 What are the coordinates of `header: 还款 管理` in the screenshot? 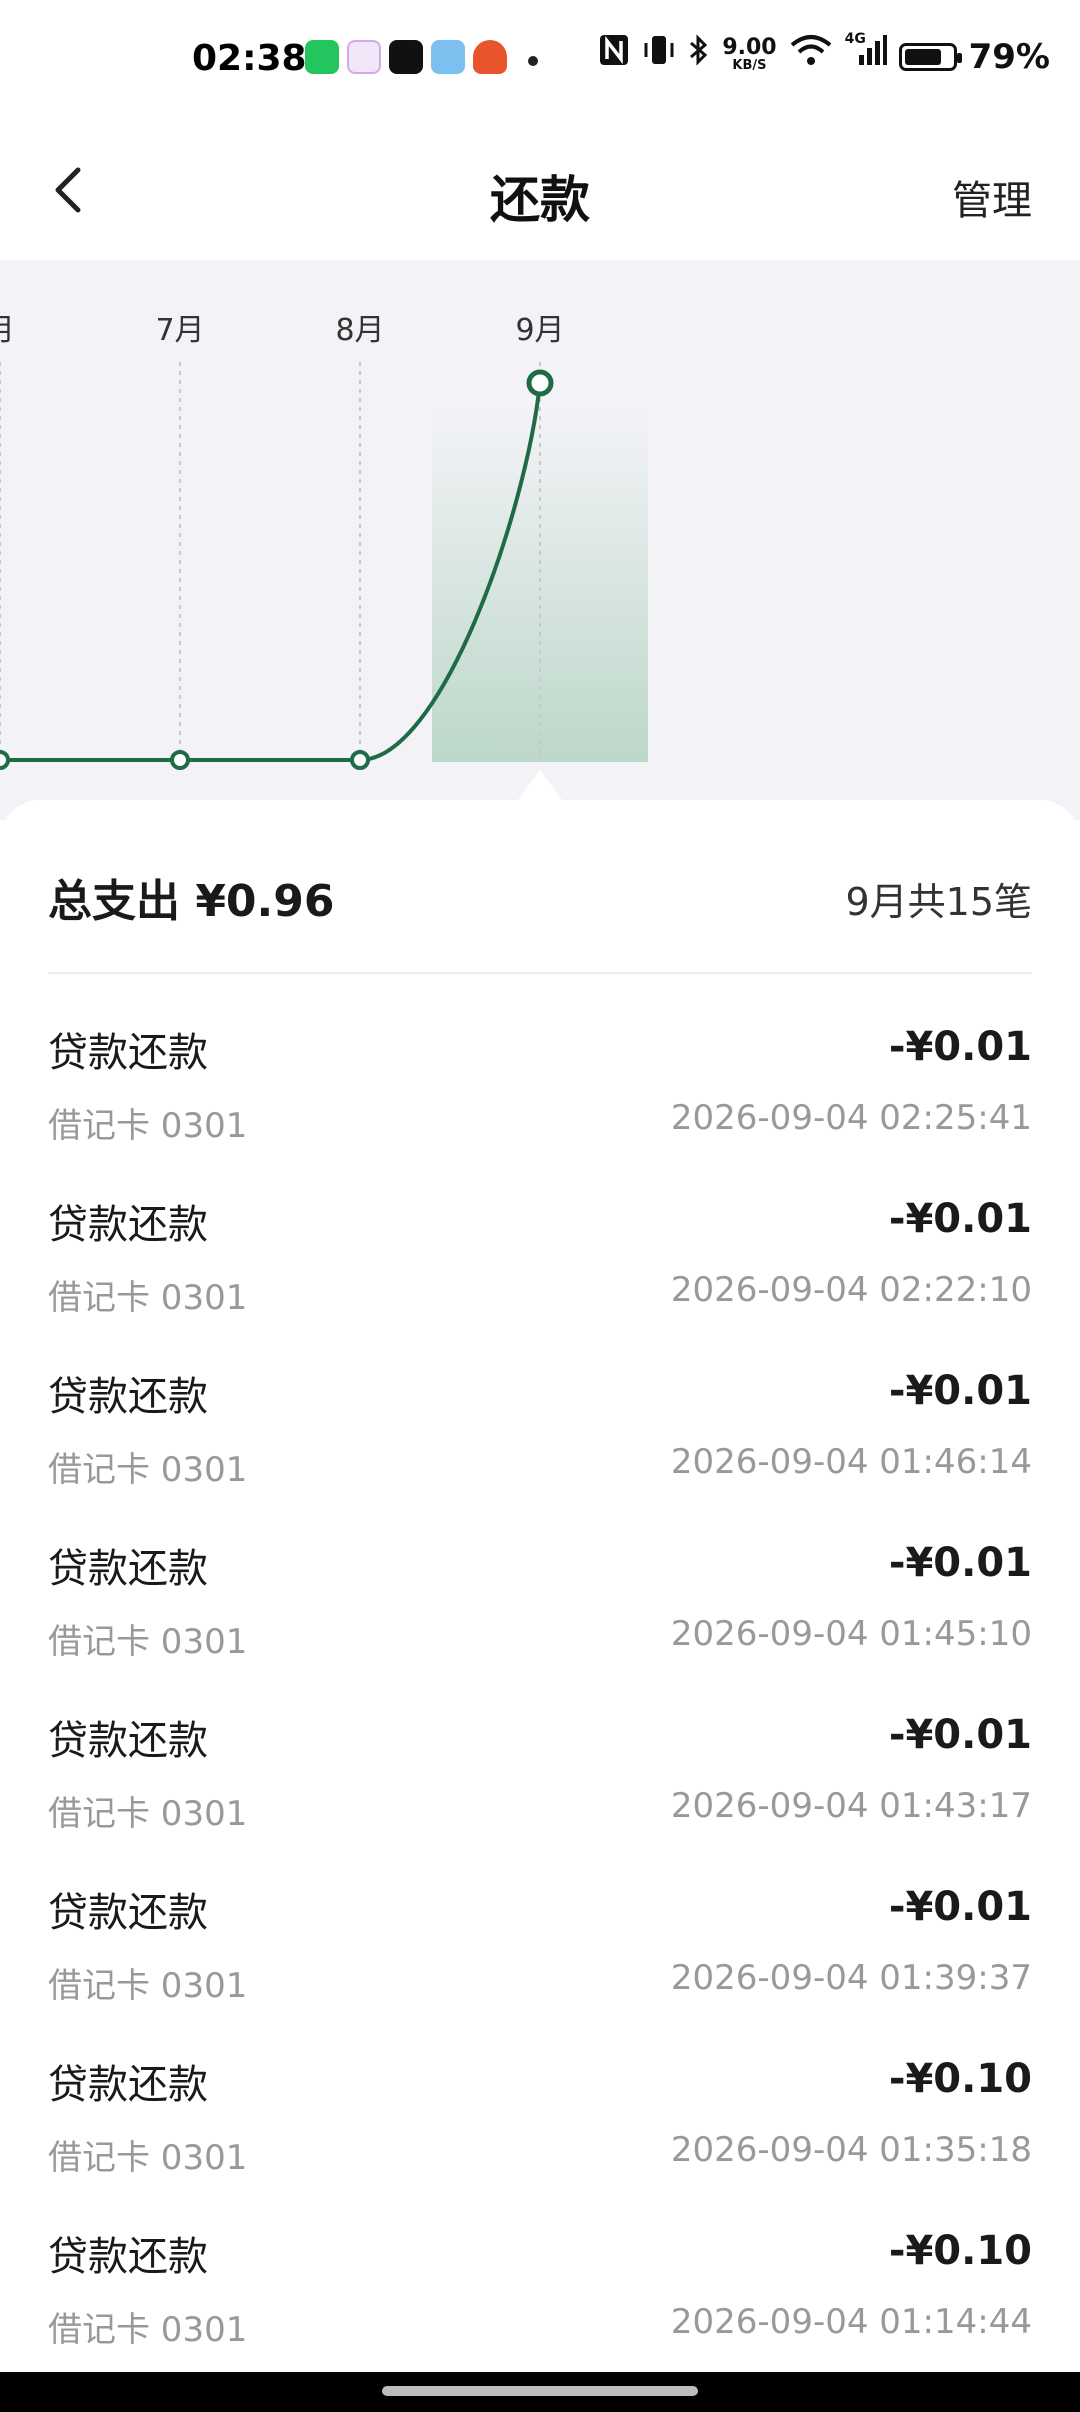 It's located at (540, 190).